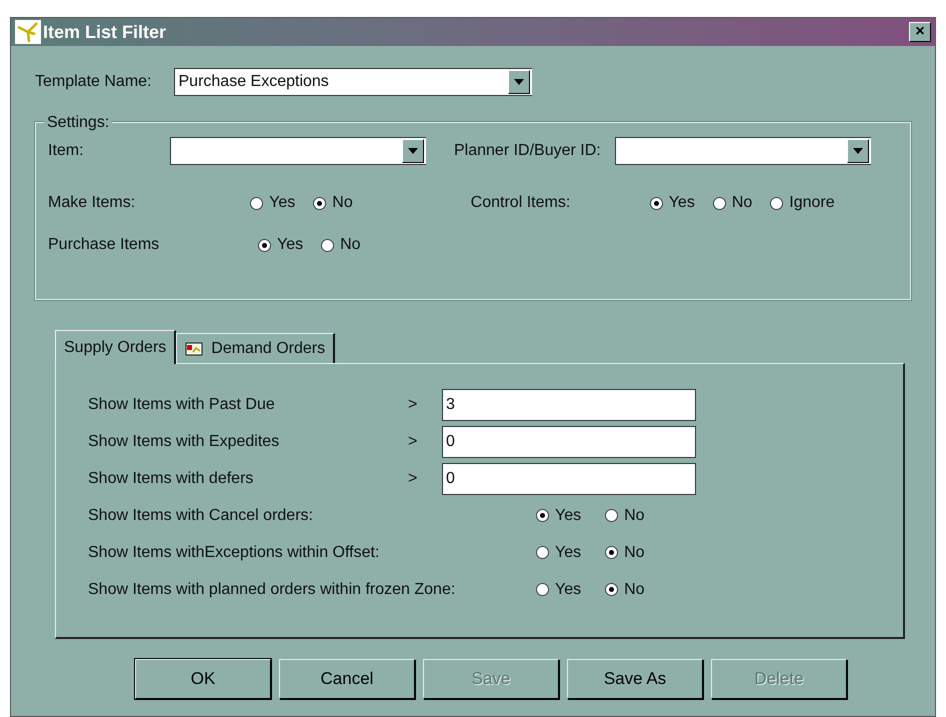 The width and height of the screenshot is (946, 717). What do you see at coordinates (201, 516) in the screenshot?
I see `option-label: Show Items with Cancel orders:` at bounding box center [201, 516].